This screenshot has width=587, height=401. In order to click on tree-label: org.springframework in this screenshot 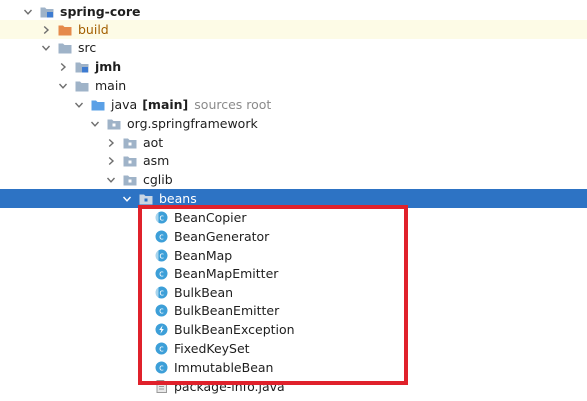, I will do `click(192, 123)`.